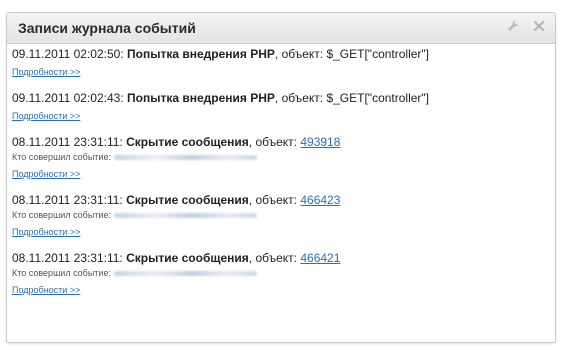 The height and width of the screenshot is (360, 571). What do you see at coordinates (68, 98) in the screenshot?
I see `event-datetime: 09.11.2011 02:02:43:` at bounding box center [68, 98].